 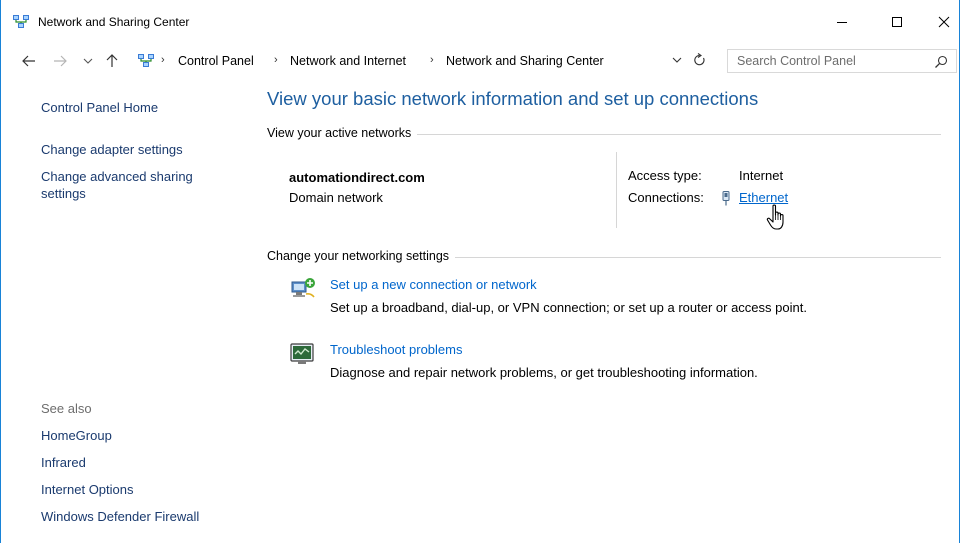 What do you see at coordinates (666, 197) in the screenshot?
I see `connections-label: Connections:` at bounding box center [666, 197].